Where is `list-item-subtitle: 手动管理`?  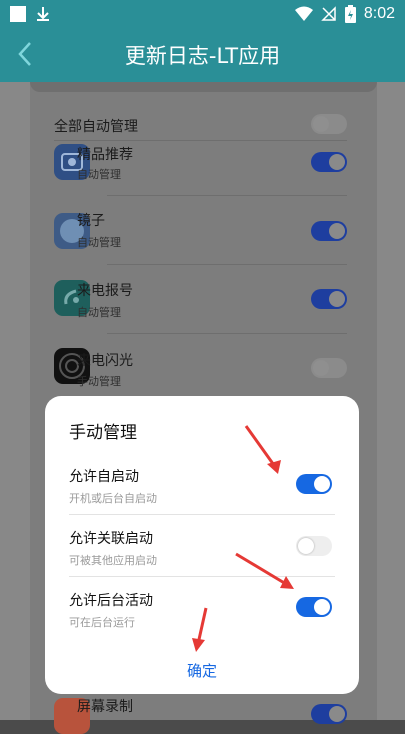 list-item-subtitle: 手动管理 is located at coordinates (99, 381).